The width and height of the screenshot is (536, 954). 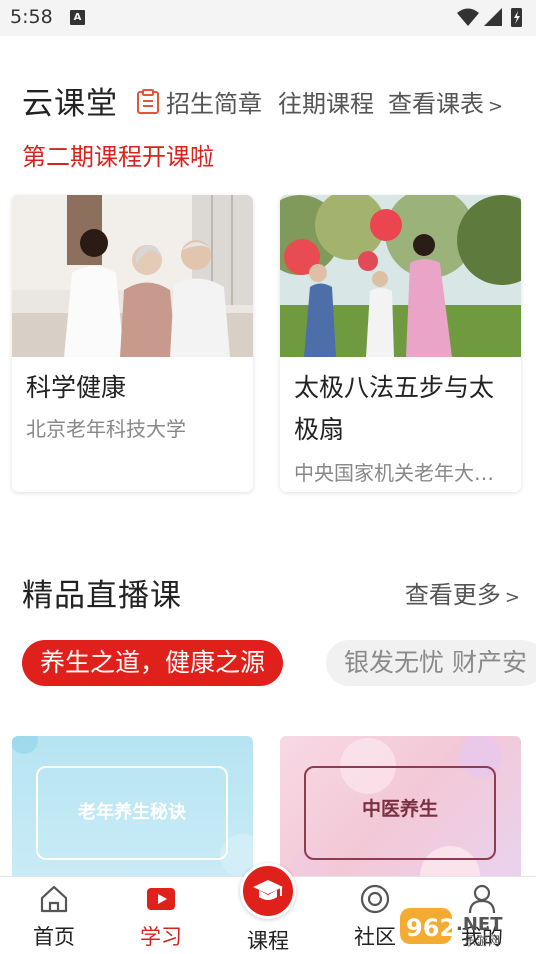 I want to click on yunketang-title: 云课堂, so click(x=70, y=104).